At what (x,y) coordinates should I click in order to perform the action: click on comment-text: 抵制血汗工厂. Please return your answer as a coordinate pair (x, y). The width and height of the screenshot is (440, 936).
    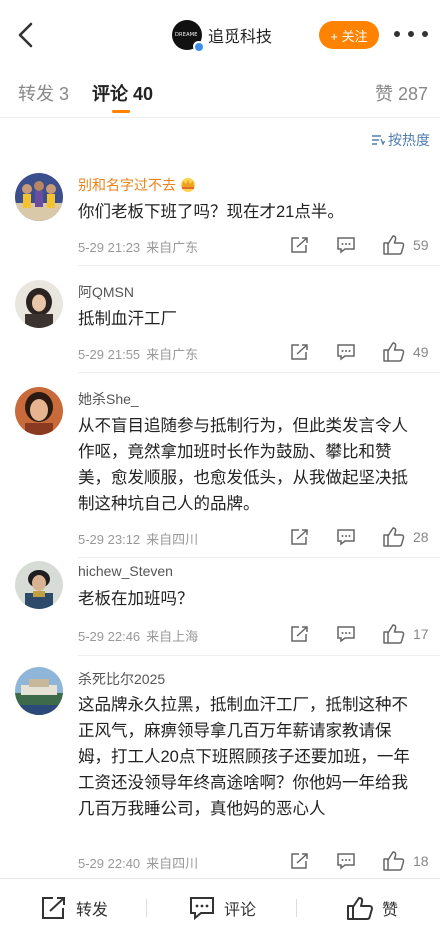
    Looking at the image, I should click on (127, 319).